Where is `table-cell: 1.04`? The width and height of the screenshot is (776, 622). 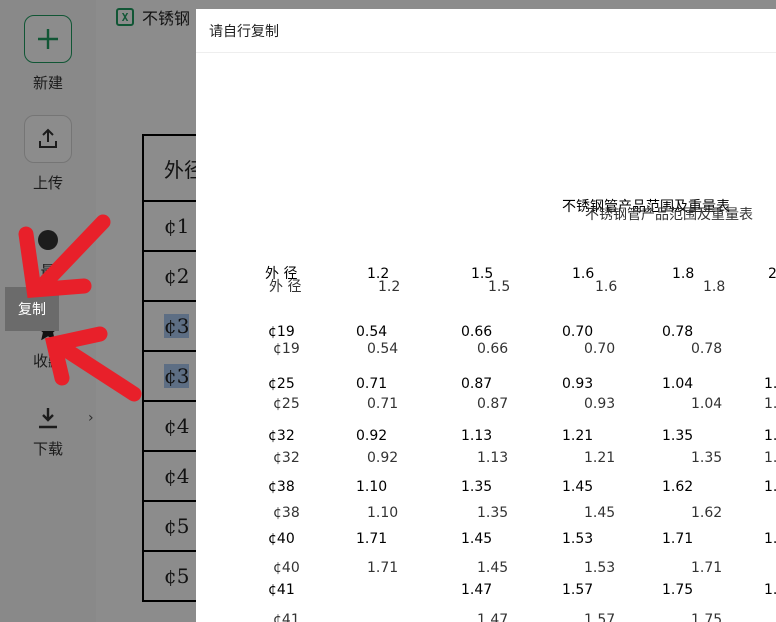 table-cell: 1.04 is located at coordinates (677, 384).